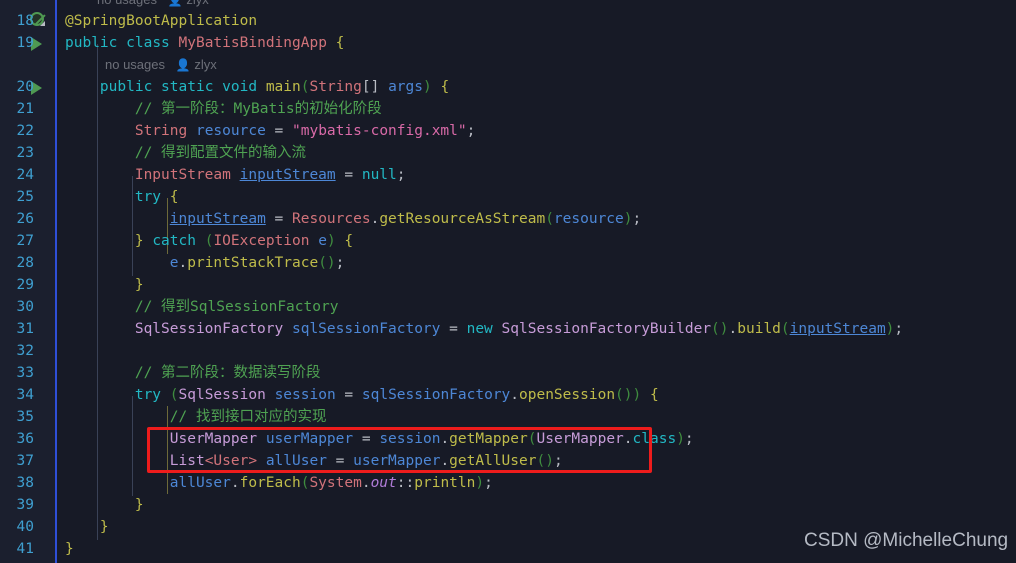 The width and height of the screenshot is (1016, 563). I want to click on code-line-21: // 第一阶段：MyBatis的初始化阶段, so click(258, 109).